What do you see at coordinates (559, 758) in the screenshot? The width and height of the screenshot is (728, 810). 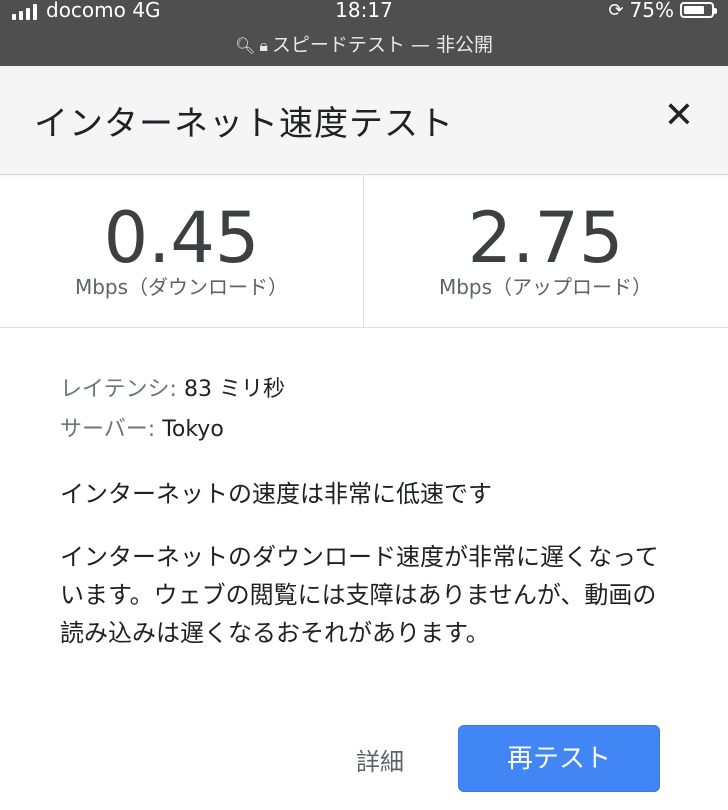 I see `retest-button: 再テスト` at bounding box center [559, 758].